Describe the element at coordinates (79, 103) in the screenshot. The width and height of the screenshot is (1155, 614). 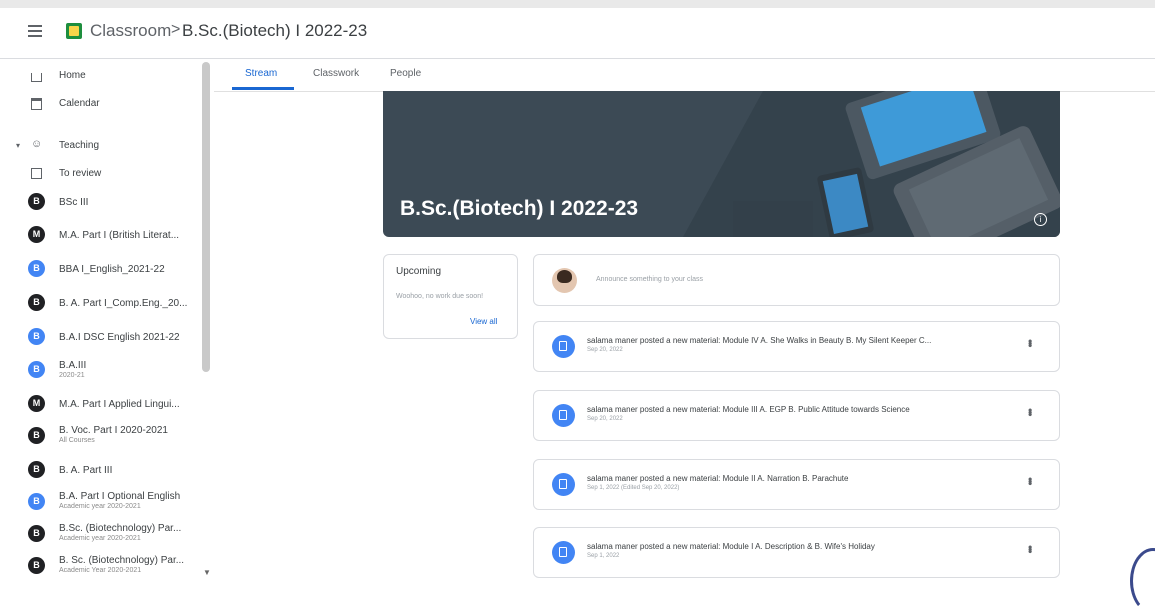
I see `sidebar-item-label: Calendar` at that location.